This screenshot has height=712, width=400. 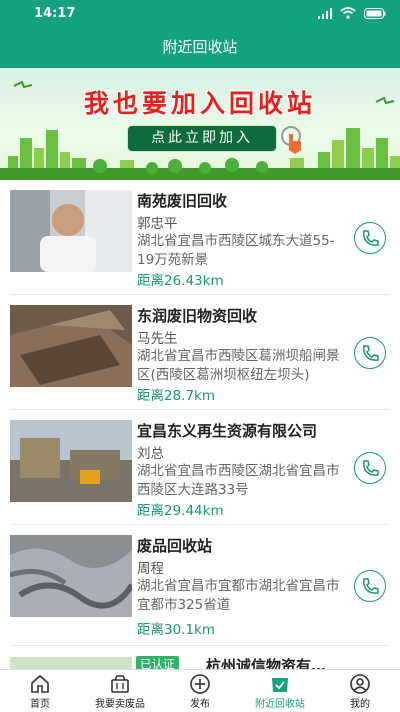 I want to click on row-divider, so click(x=200, y=645).